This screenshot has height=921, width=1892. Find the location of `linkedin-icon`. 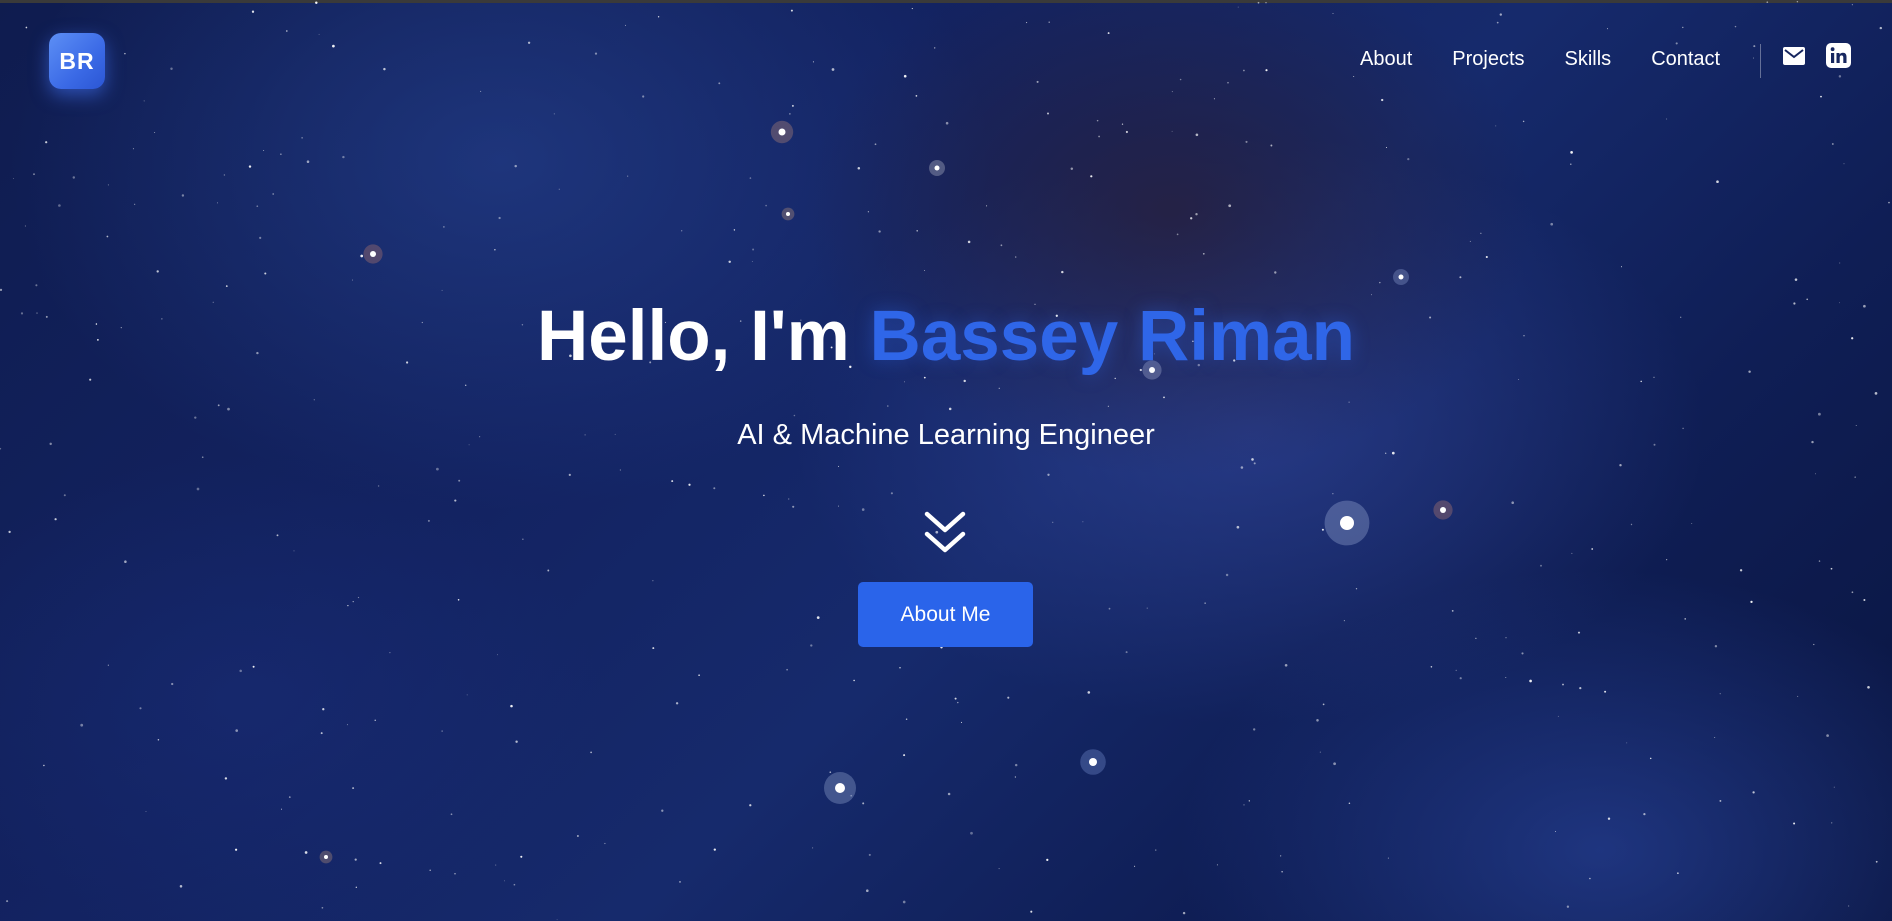

linkedin-icon is located at coordinates (1838, 55).